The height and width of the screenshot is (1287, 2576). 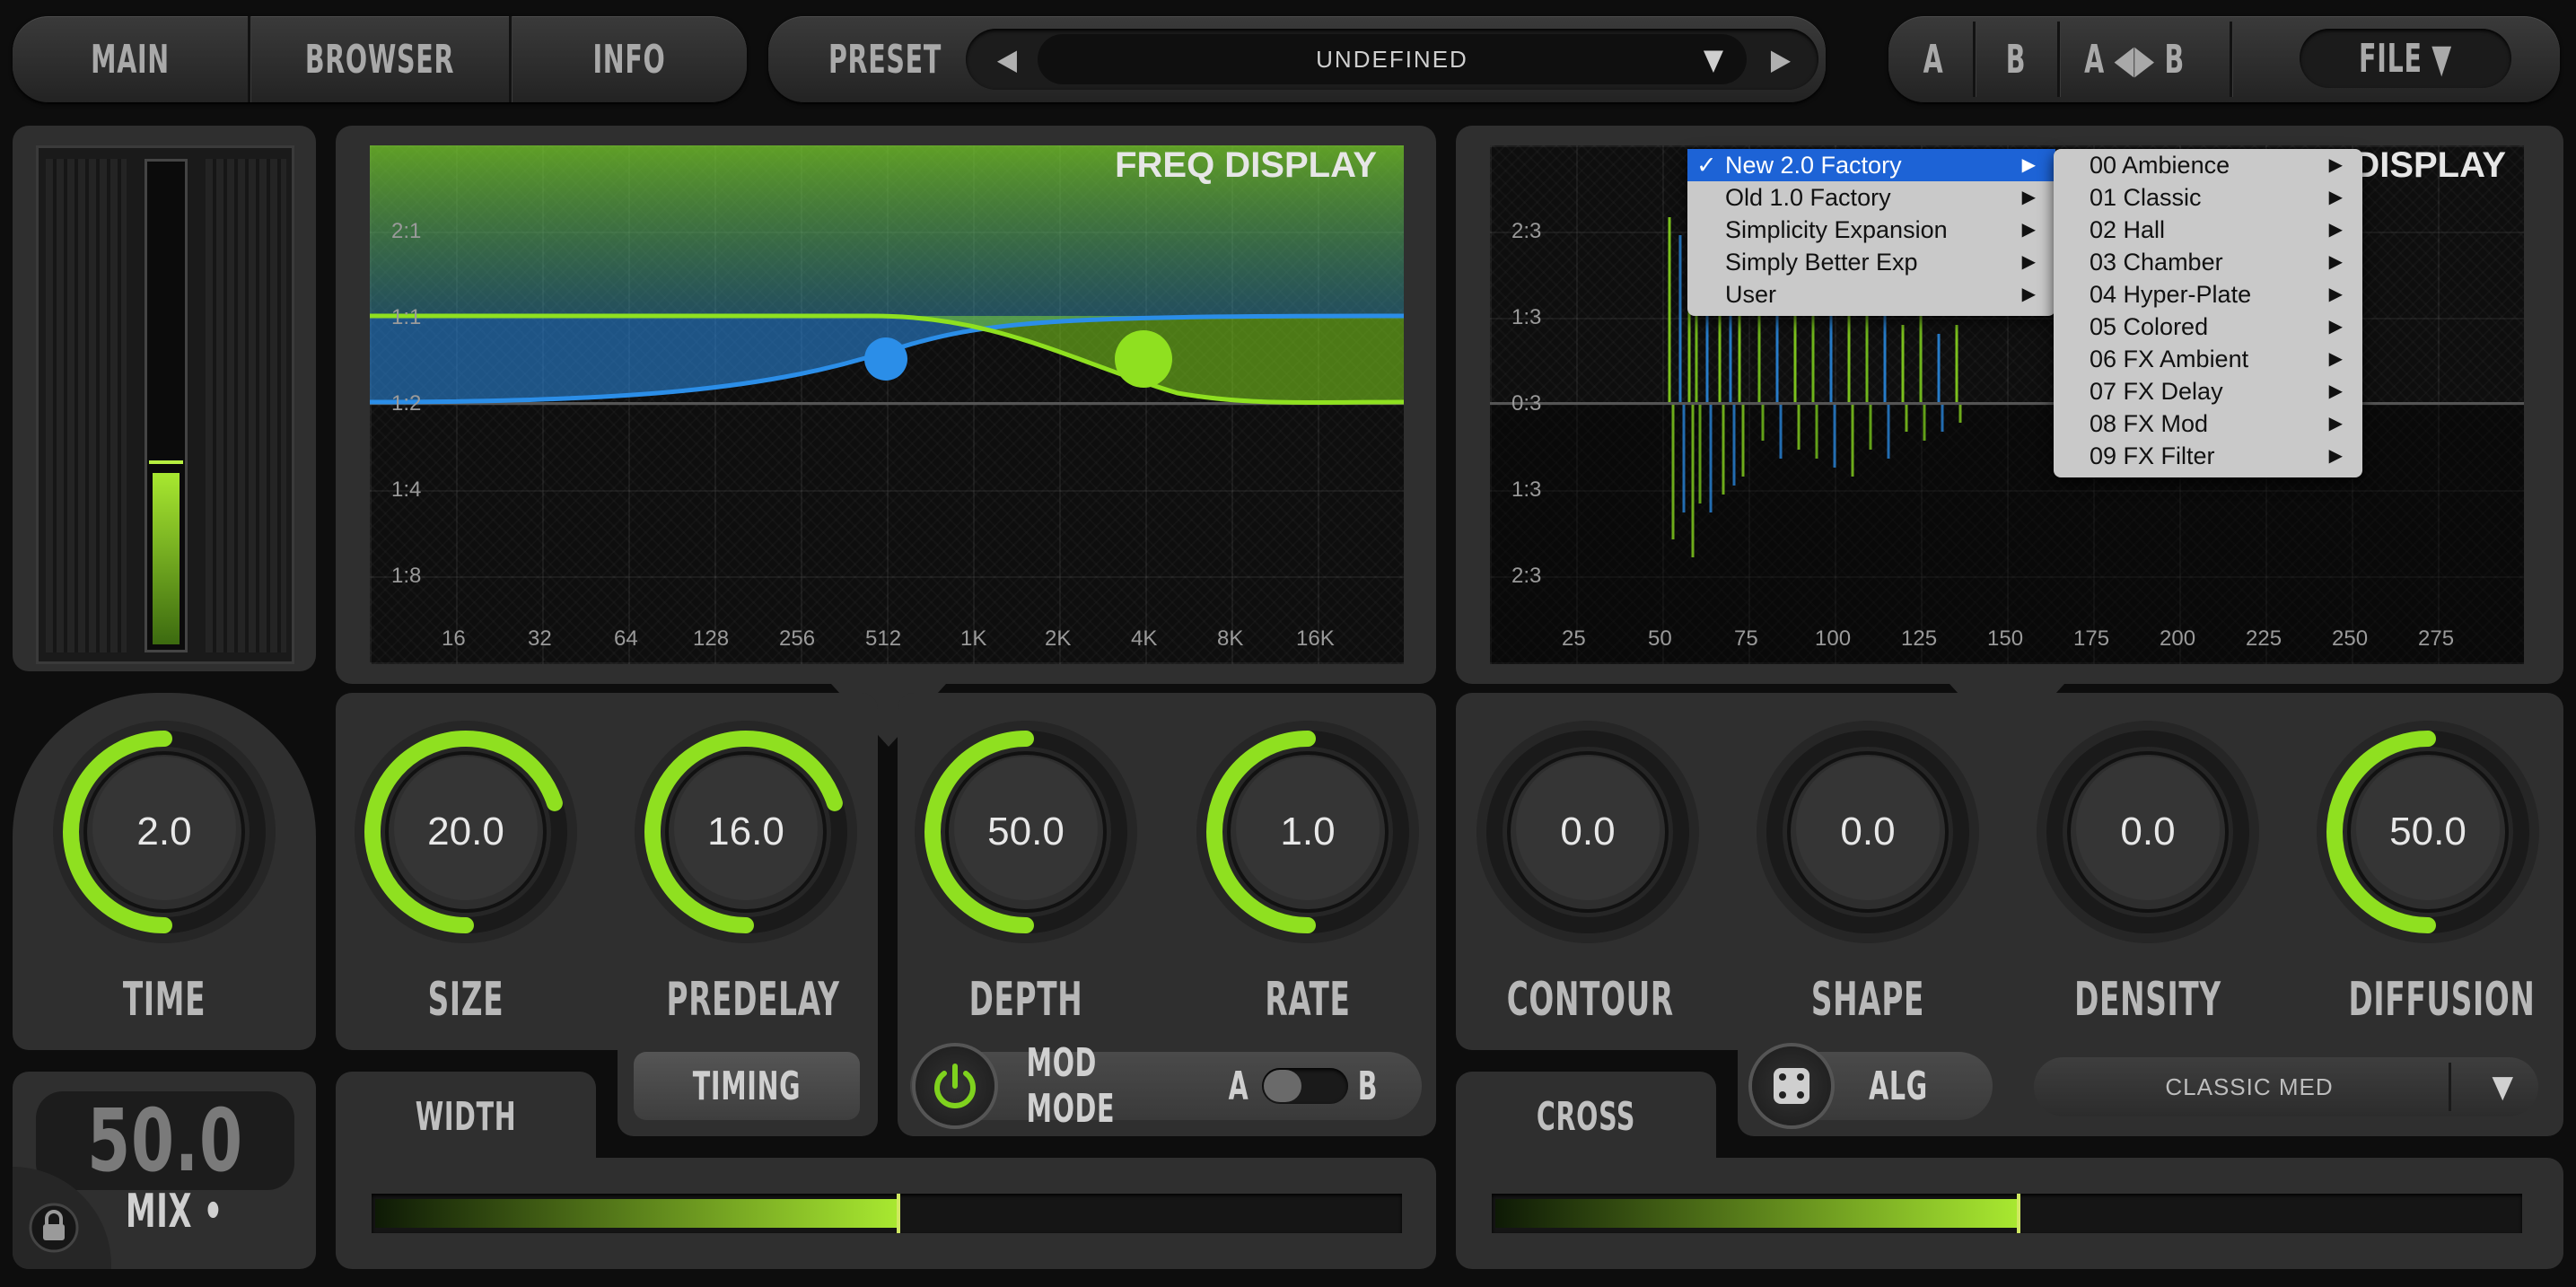 I want to click on compare-swap-button: A ◀▶ B, so click(x=2135, y=59).